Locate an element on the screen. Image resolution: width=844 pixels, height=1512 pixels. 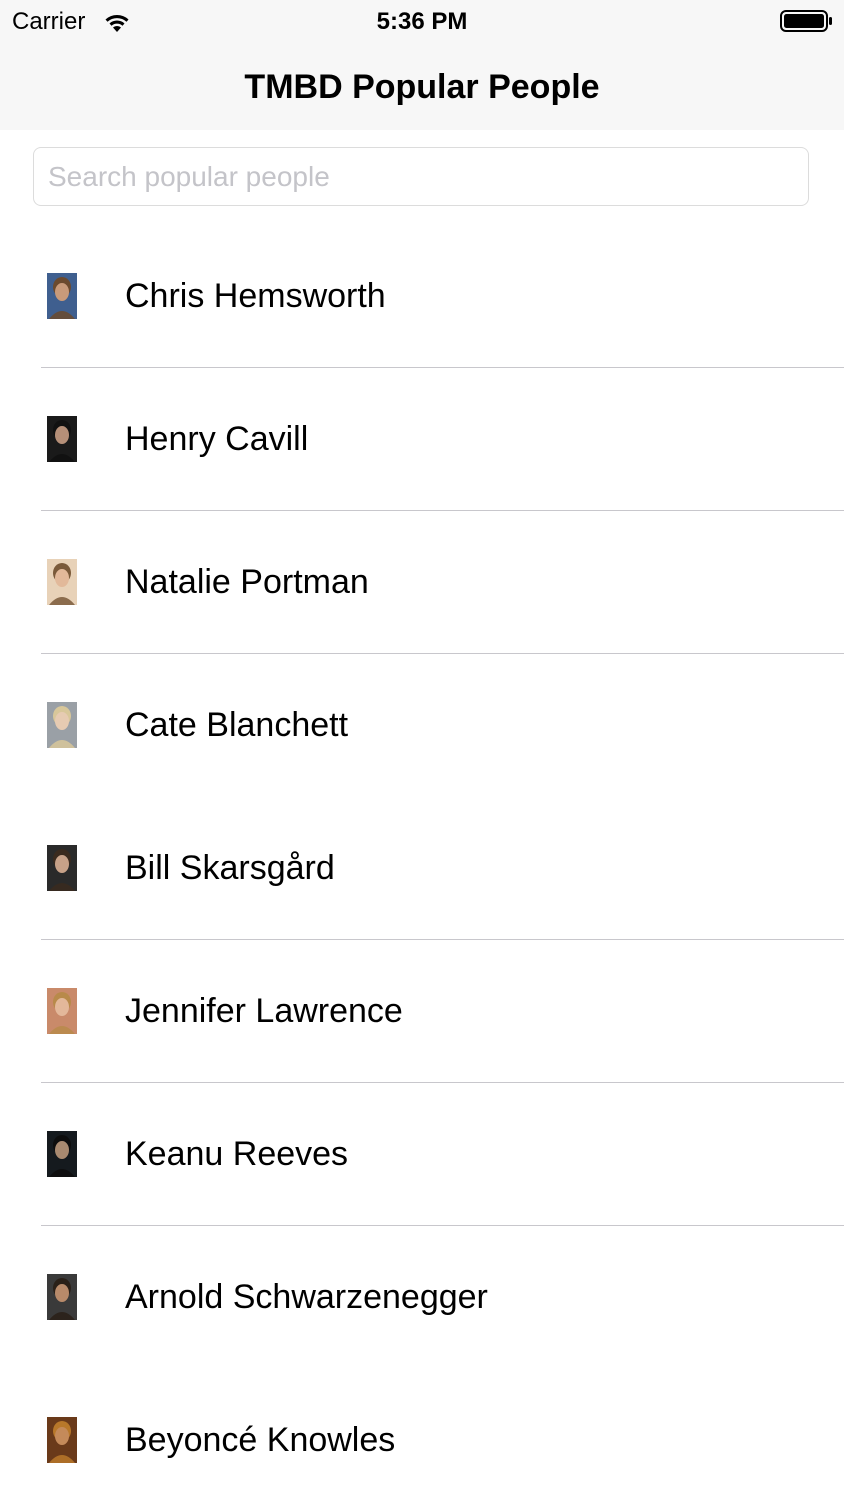
person-name: Chris Hemsworth is located at coordinates (255, 296).